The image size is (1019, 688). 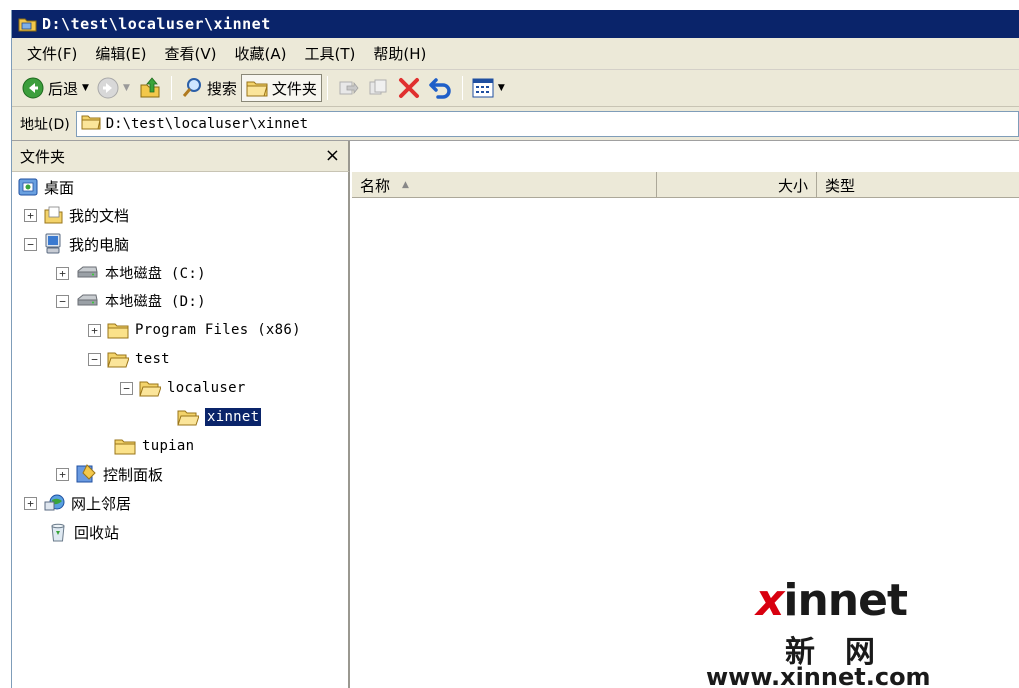 What do you see at coordinates (332, 156) in the screenshot?
I see `close-icon: ×` at bounding box center [332, 156].